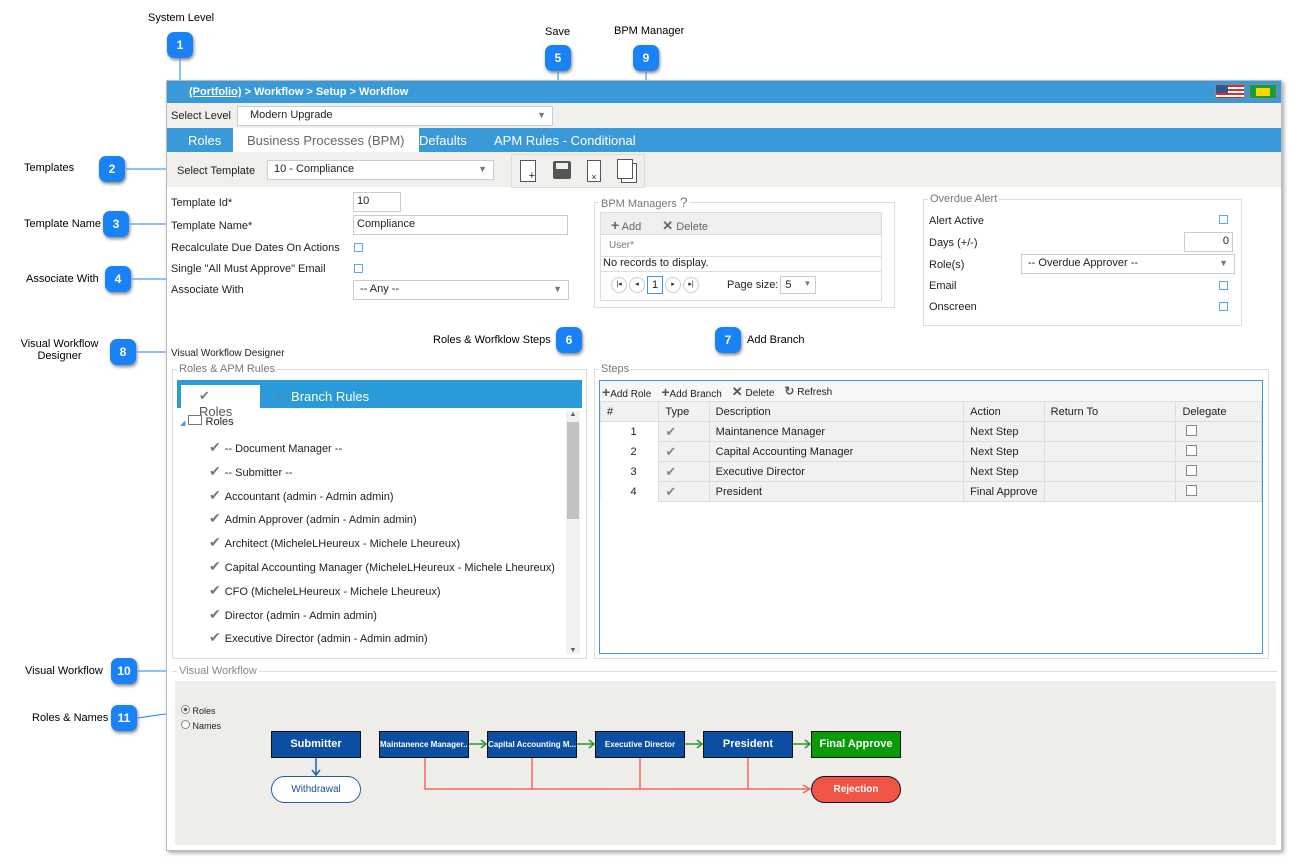 Image resolution: width=1289 pixels, height=858 pixels. I want to click on callout-label-4: Associate With, so click(62, 279).